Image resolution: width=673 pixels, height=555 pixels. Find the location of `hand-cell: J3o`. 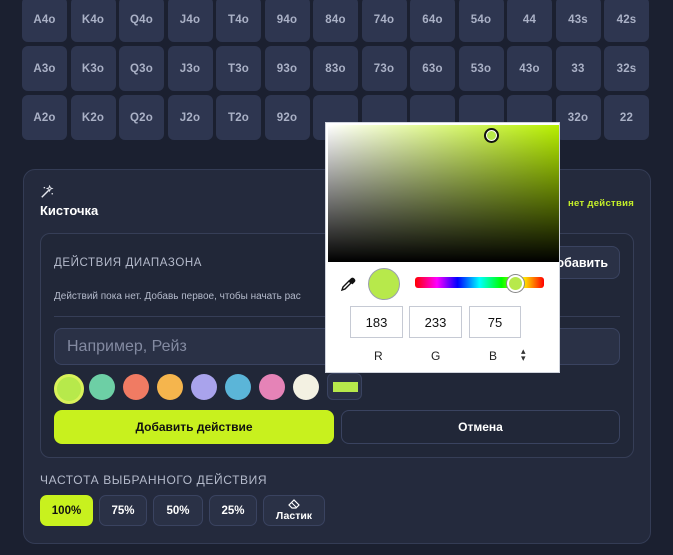

hand-cell: J3o is located at coordinates (190, 68).